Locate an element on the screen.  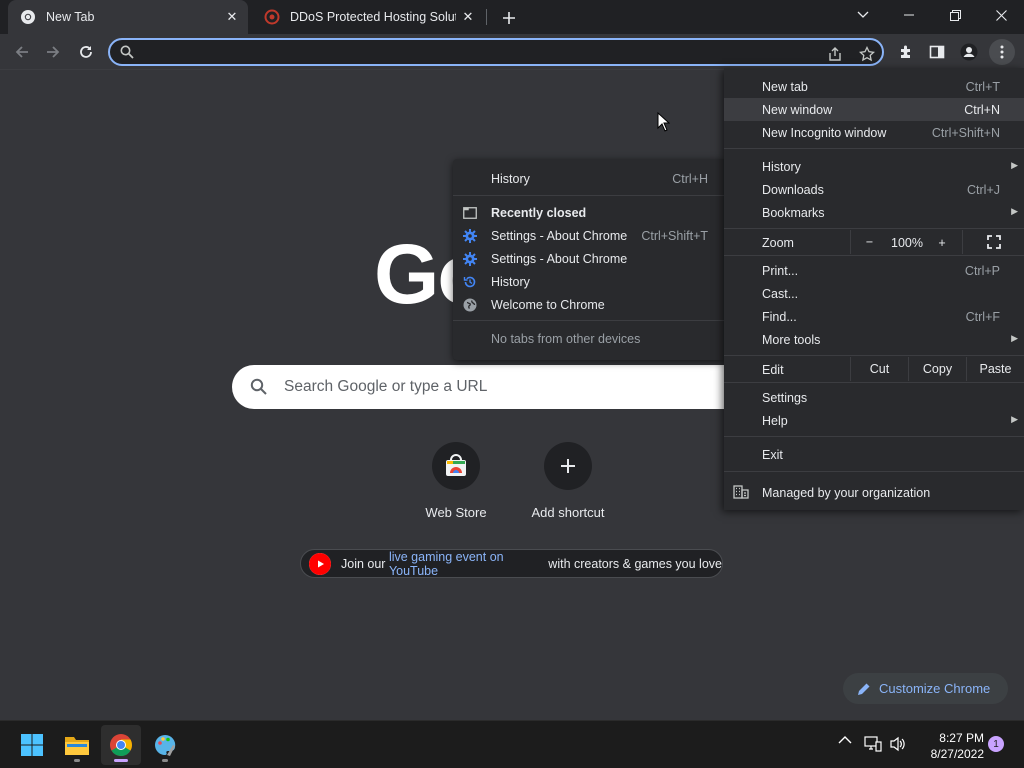
kebab-menu-icon is located at coordinates (1002, 52).